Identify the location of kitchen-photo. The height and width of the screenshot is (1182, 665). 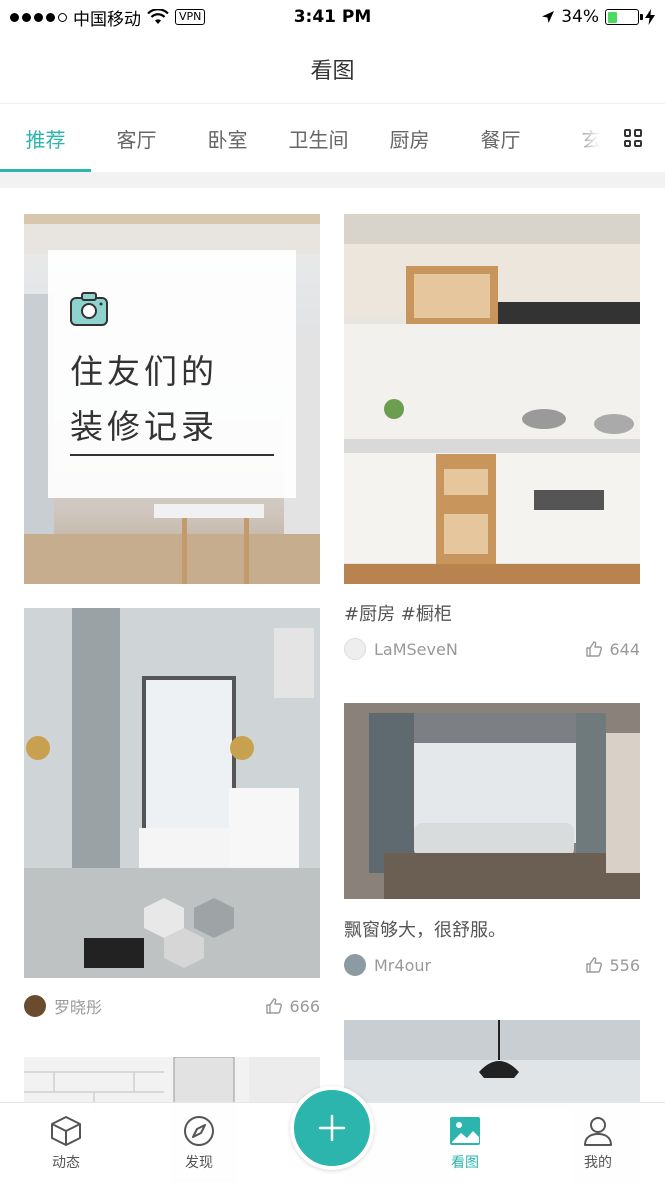
(492, 399).